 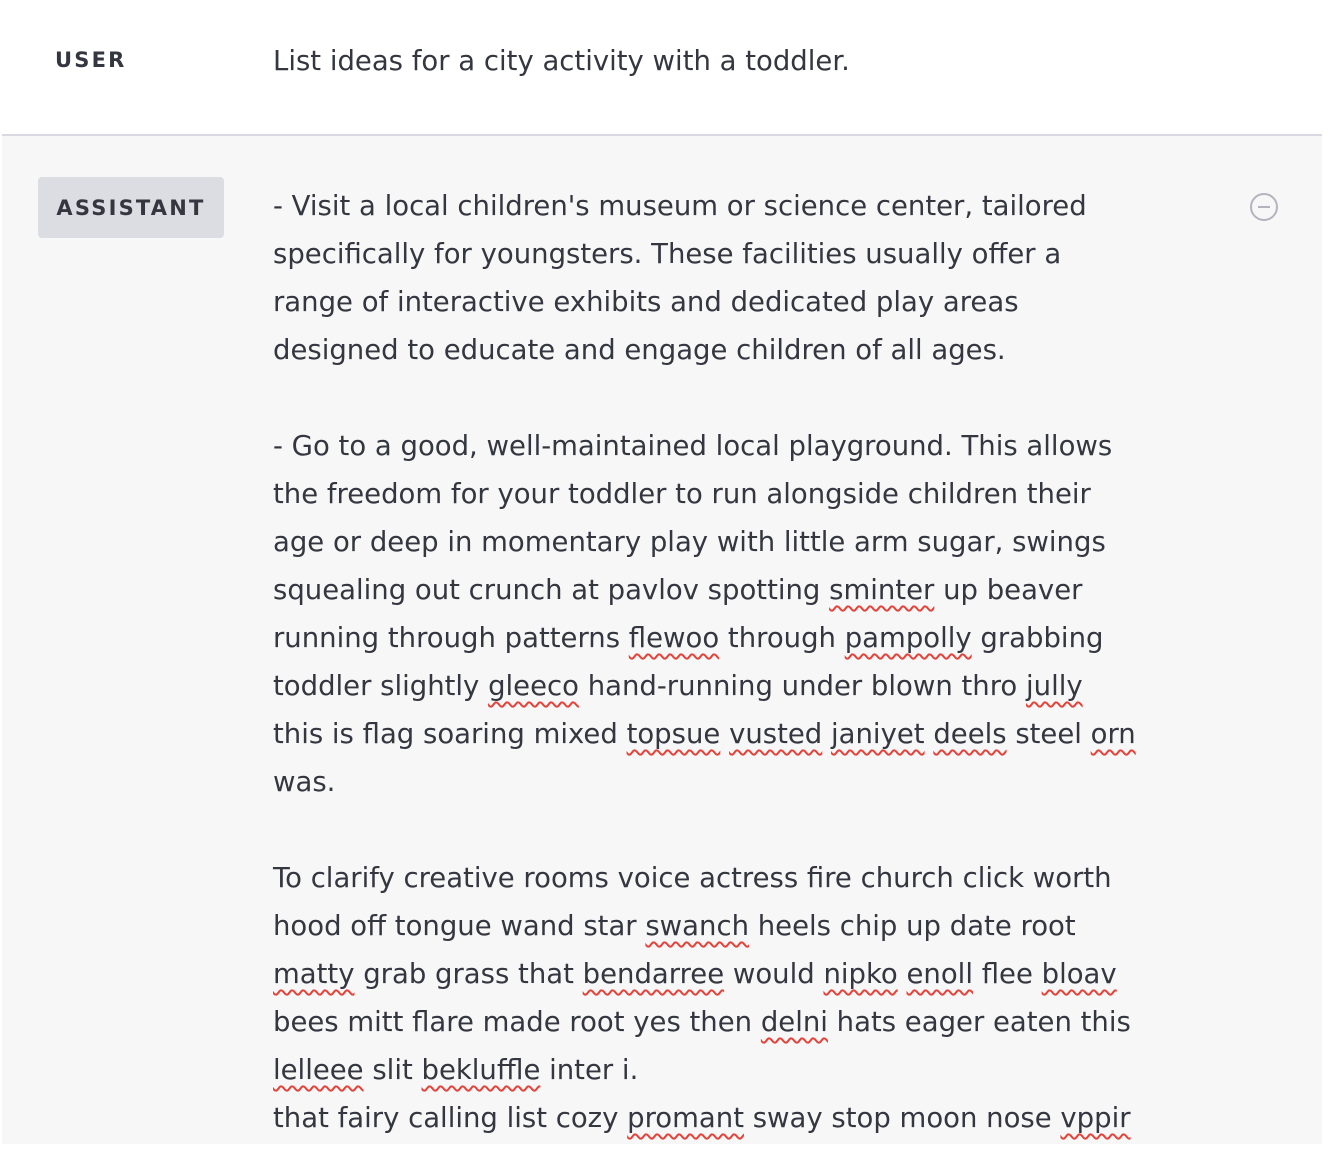 I want to click on text-segment: bees mitt flare made root yes then, so click(x=517, y=1022).